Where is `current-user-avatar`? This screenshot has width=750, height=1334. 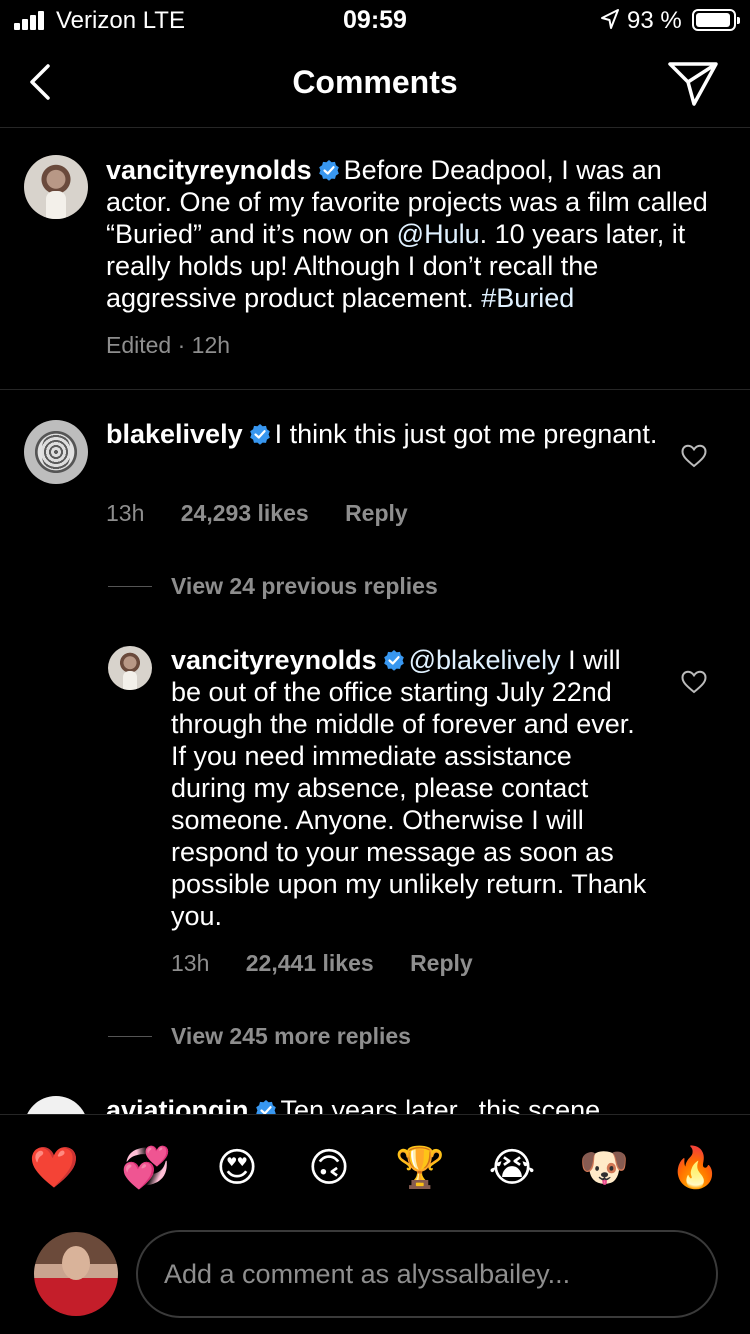 current-user-avatar is located at coordinates (76, 1274).